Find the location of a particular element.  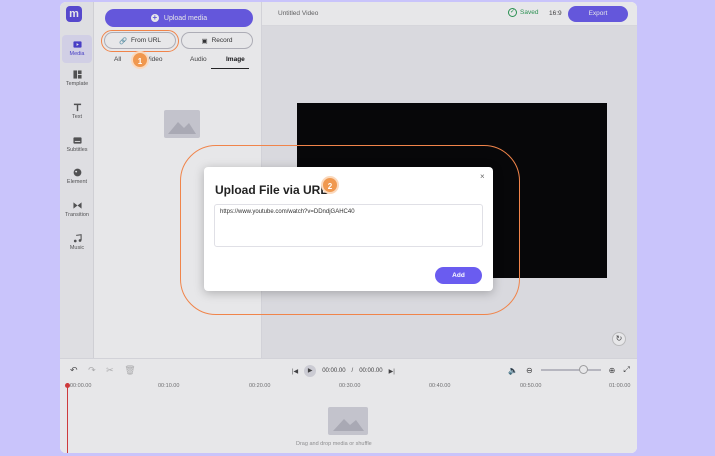

step2-badge: 2 is located at coordinates (330, 185).